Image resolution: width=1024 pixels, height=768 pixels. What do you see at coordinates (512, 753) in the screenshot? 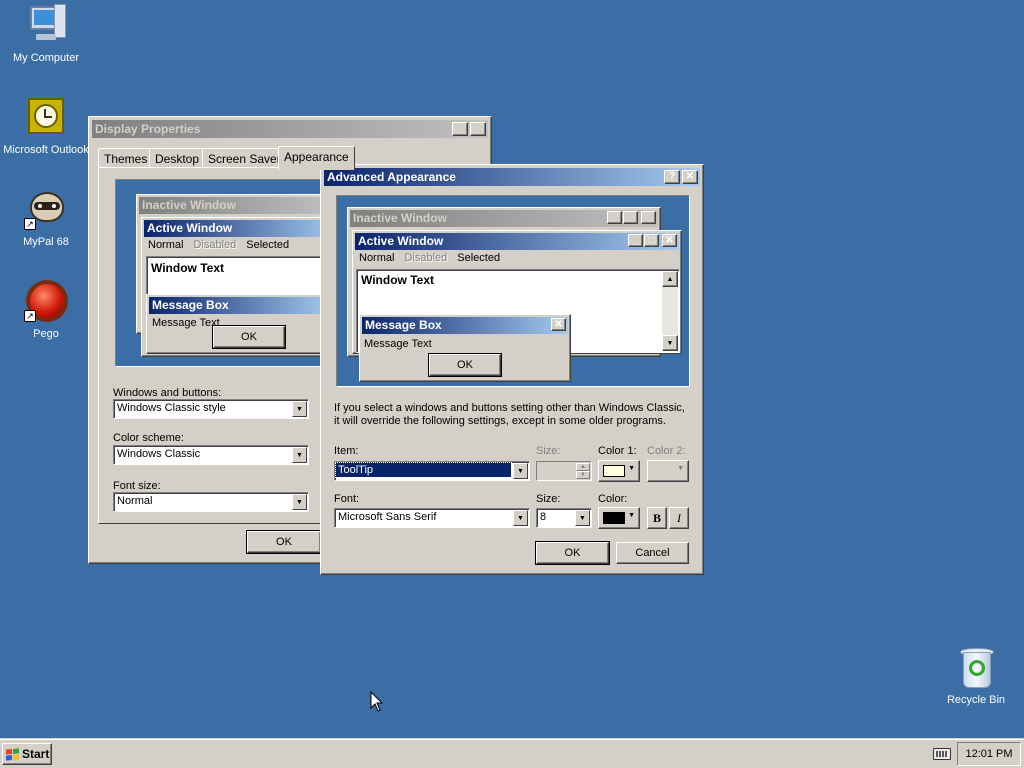
I see `taskbar: Start 12:01 PM` at bounding box center [512, 753].